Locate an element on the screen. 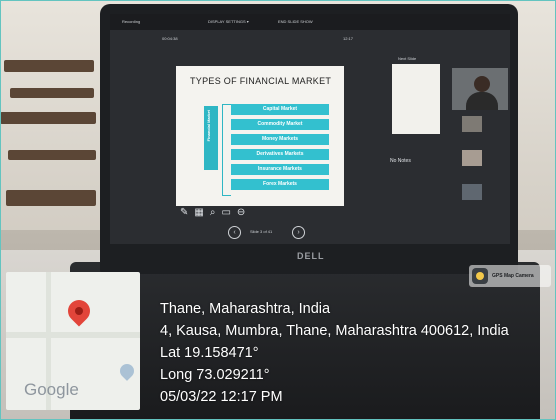 This screenshot has height=420, width=556. slide-title: TYPES OF FINANCIAL MARKET is located at coordinates (261, 81).